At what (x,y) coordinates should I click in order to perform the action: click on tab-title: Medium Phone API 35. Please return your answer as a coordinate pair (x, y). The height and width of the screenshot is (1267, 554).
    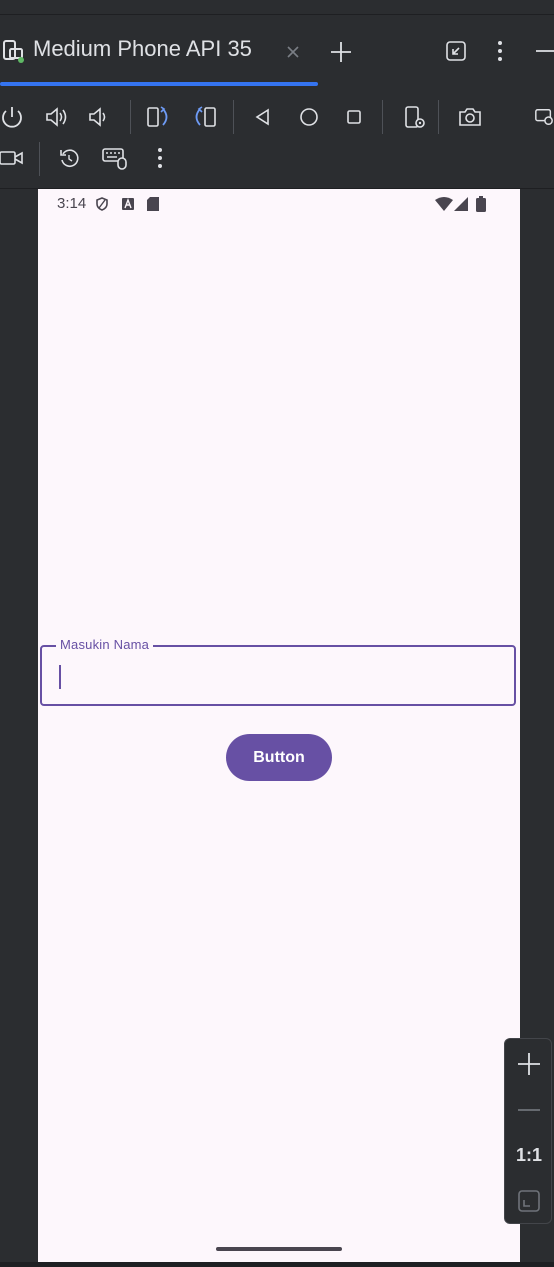
    Looking at the image, I should click on (142, 48).